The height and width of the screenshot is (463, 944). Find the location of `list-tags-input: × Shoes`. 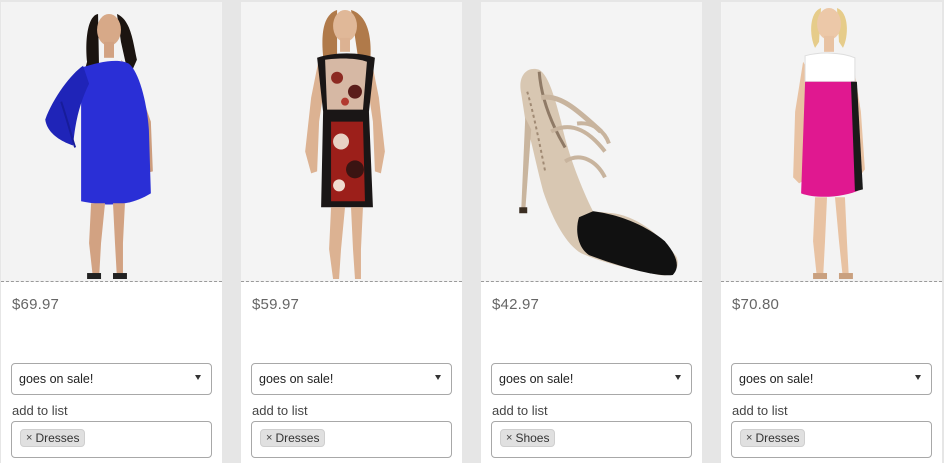

list-tags-input: × Shoes is located at coordinates (591, 439).